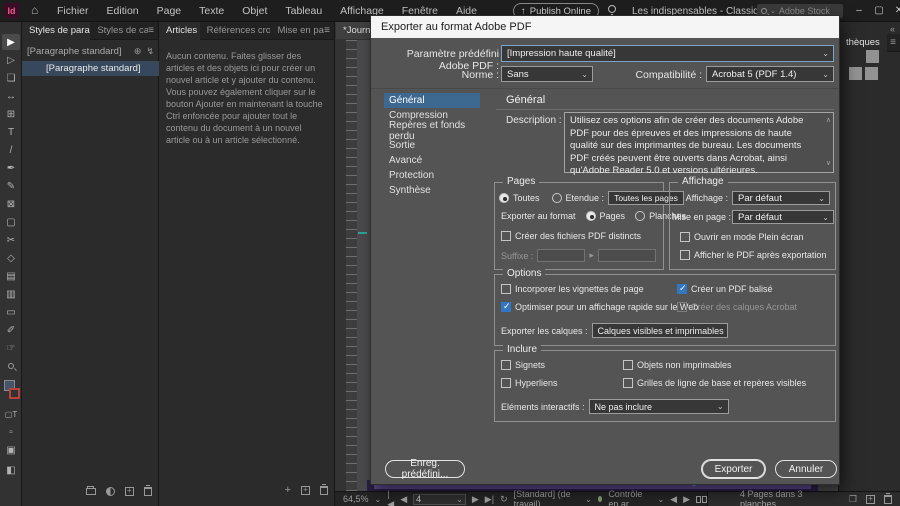  What do you see at coordinates (506, 306) in the screenshot?
I see `optimiser-web-checkbox` at bounding box center [506, 306].